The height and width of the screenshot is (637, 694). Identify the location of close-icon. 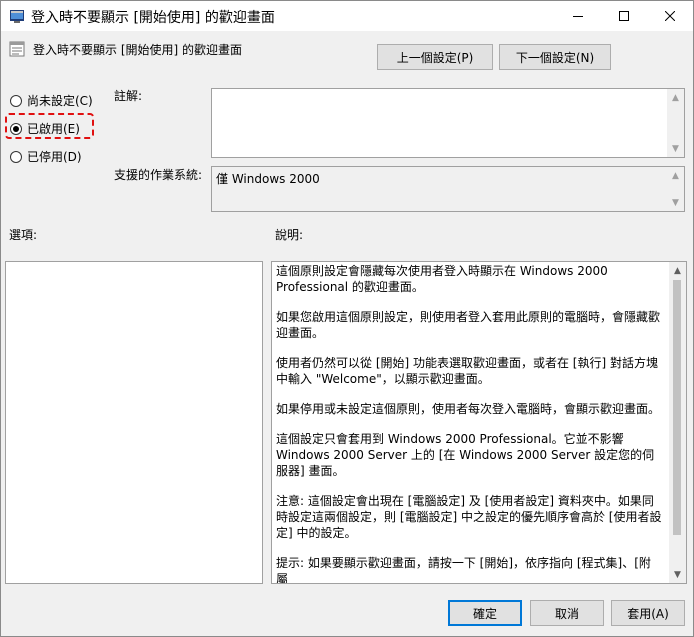
(670, 16).